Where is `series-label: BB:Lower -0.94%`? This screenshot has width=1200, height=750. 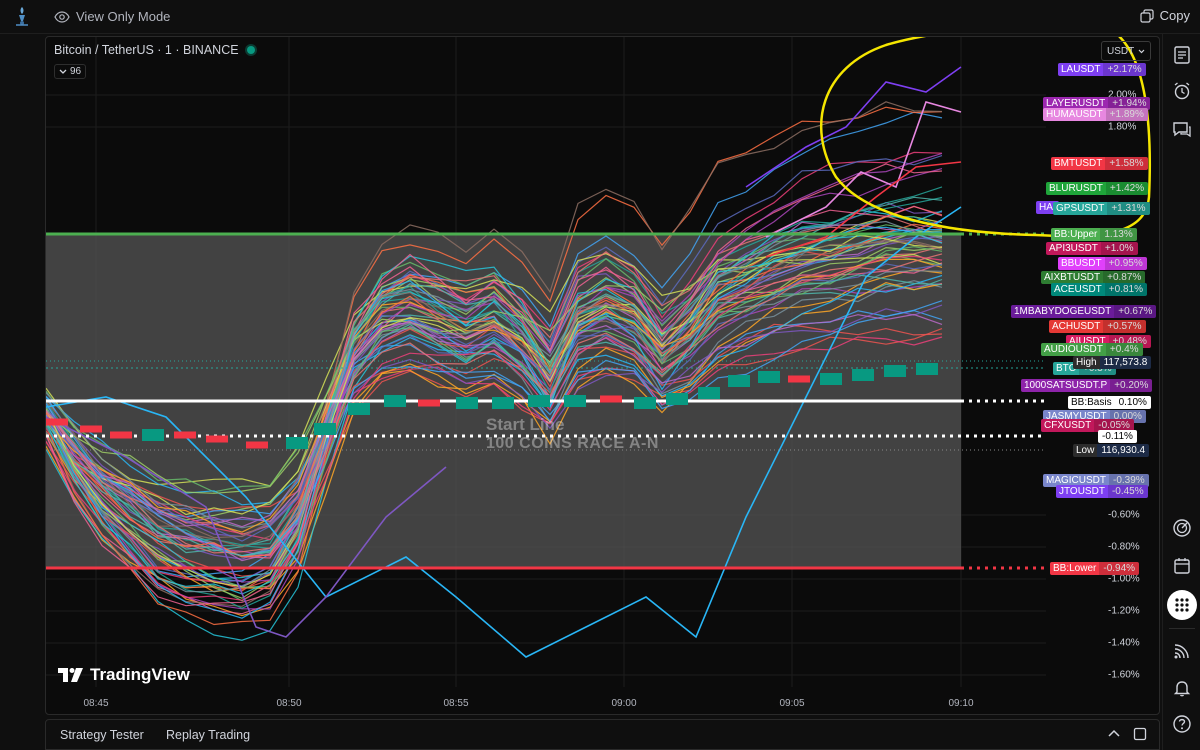 series-label: BB:Lower -0.94% is located at coordinates (1095, 568).